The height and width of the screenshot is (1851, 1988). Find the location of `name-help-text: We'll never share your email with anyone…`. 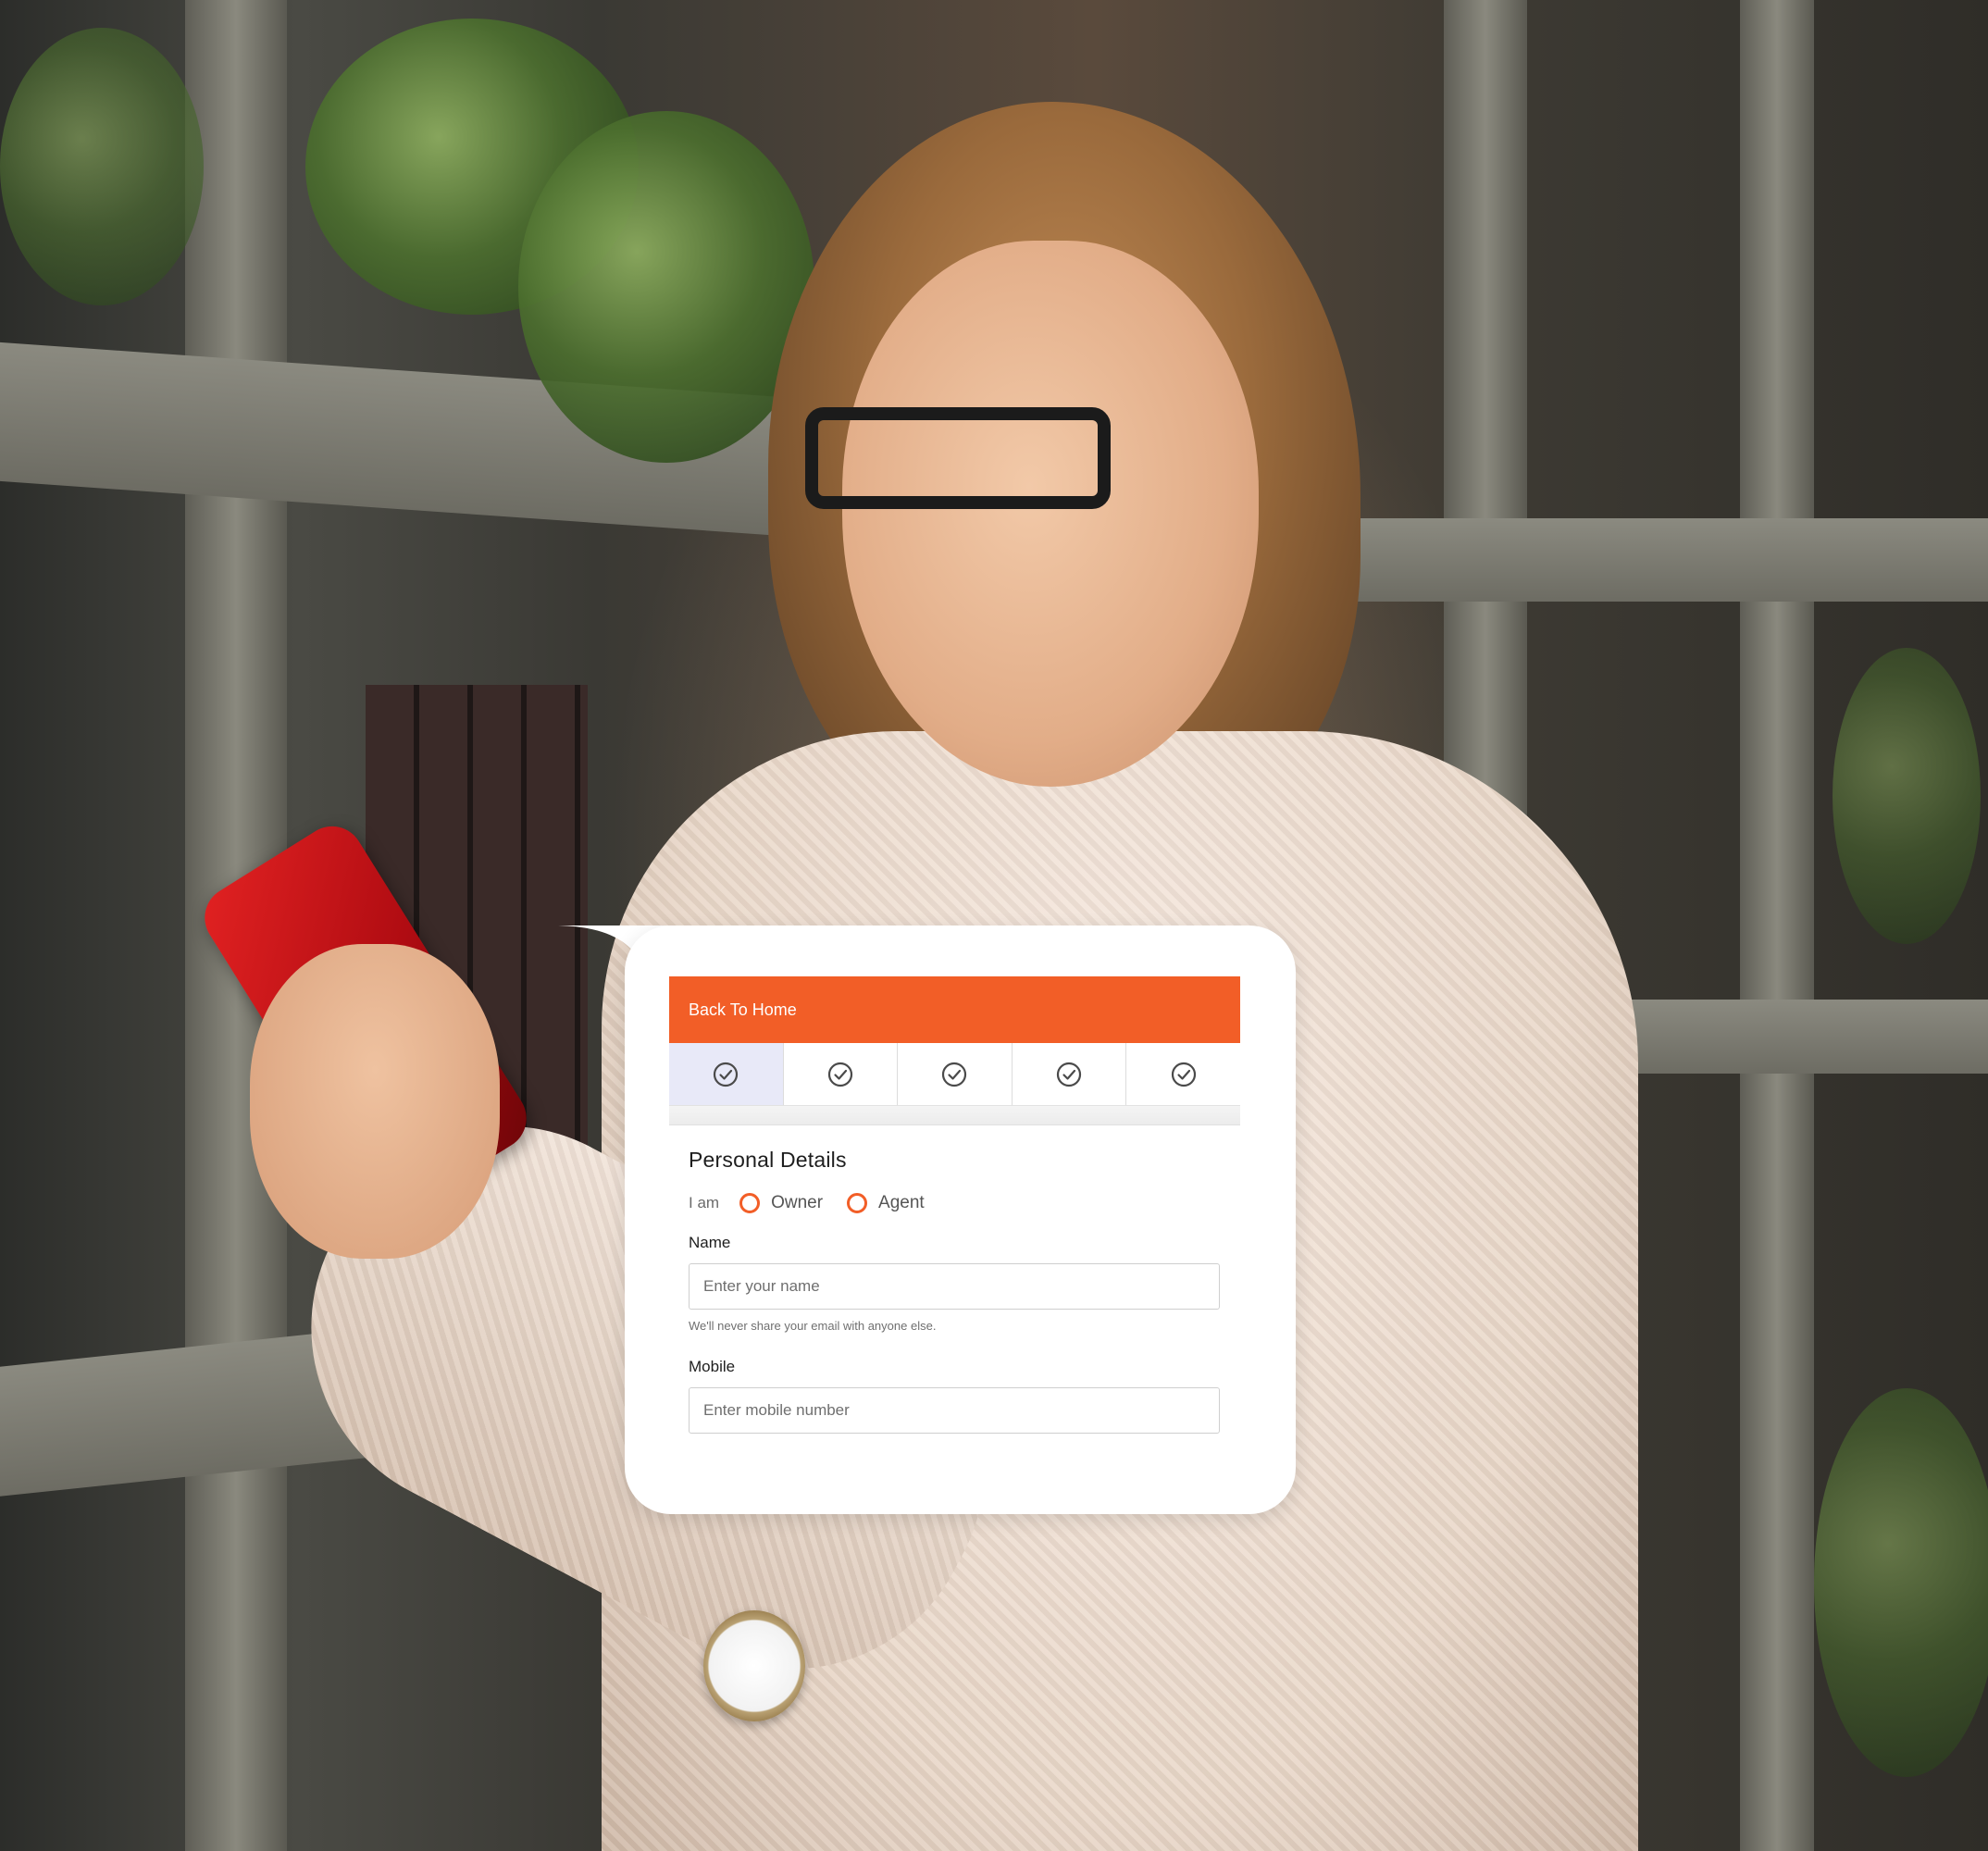

name-help-text: We'll never share your email with anyone… is located at coordinates (813, 1326).